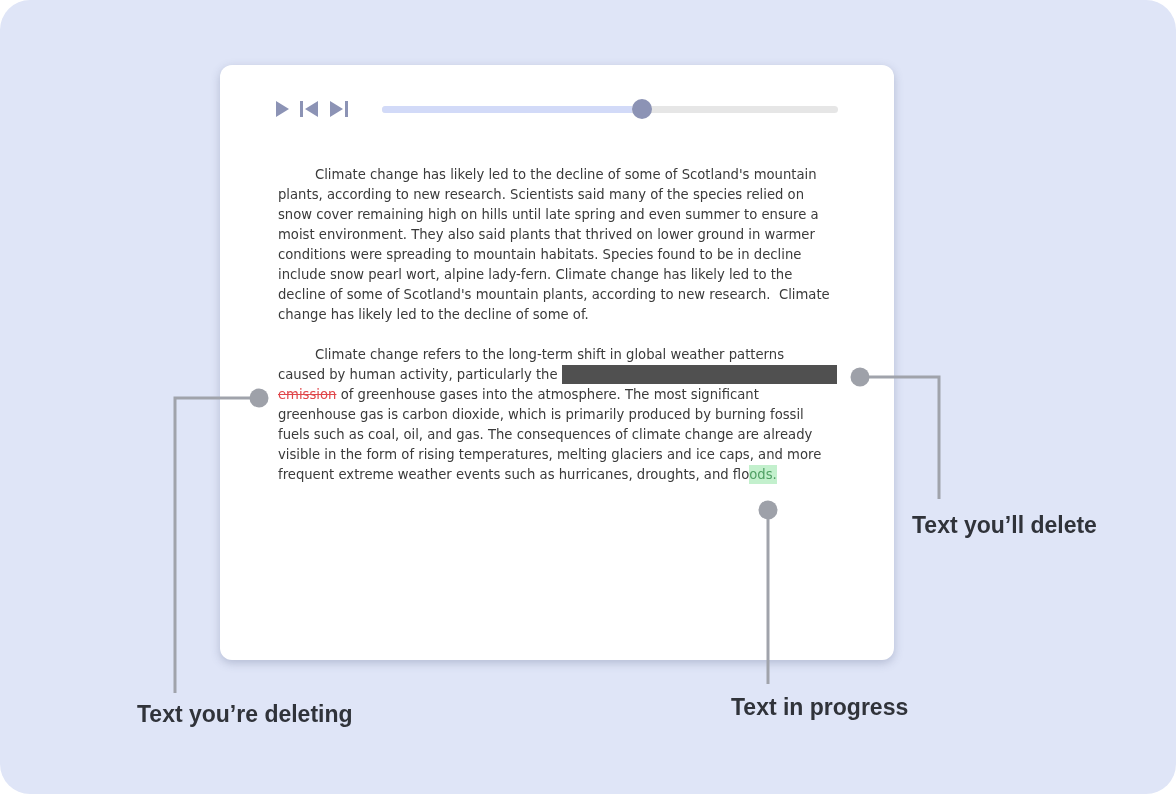  I want to click on callout-label: Text you’ll delete, so click(1004, 525).